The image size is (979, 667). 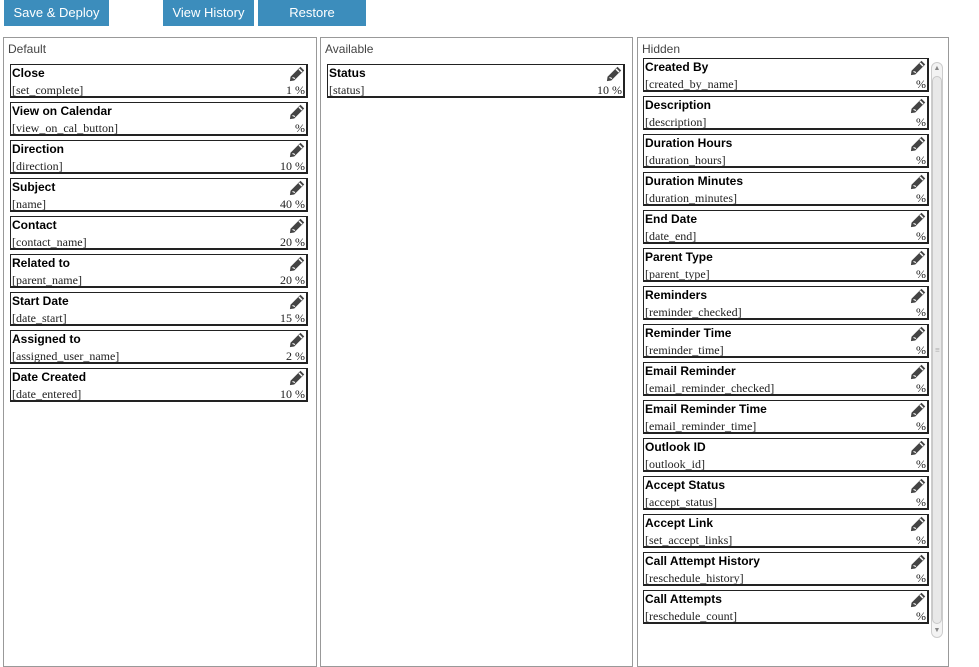 I want to click on field-label: Direction, so click(x=38, y=149).